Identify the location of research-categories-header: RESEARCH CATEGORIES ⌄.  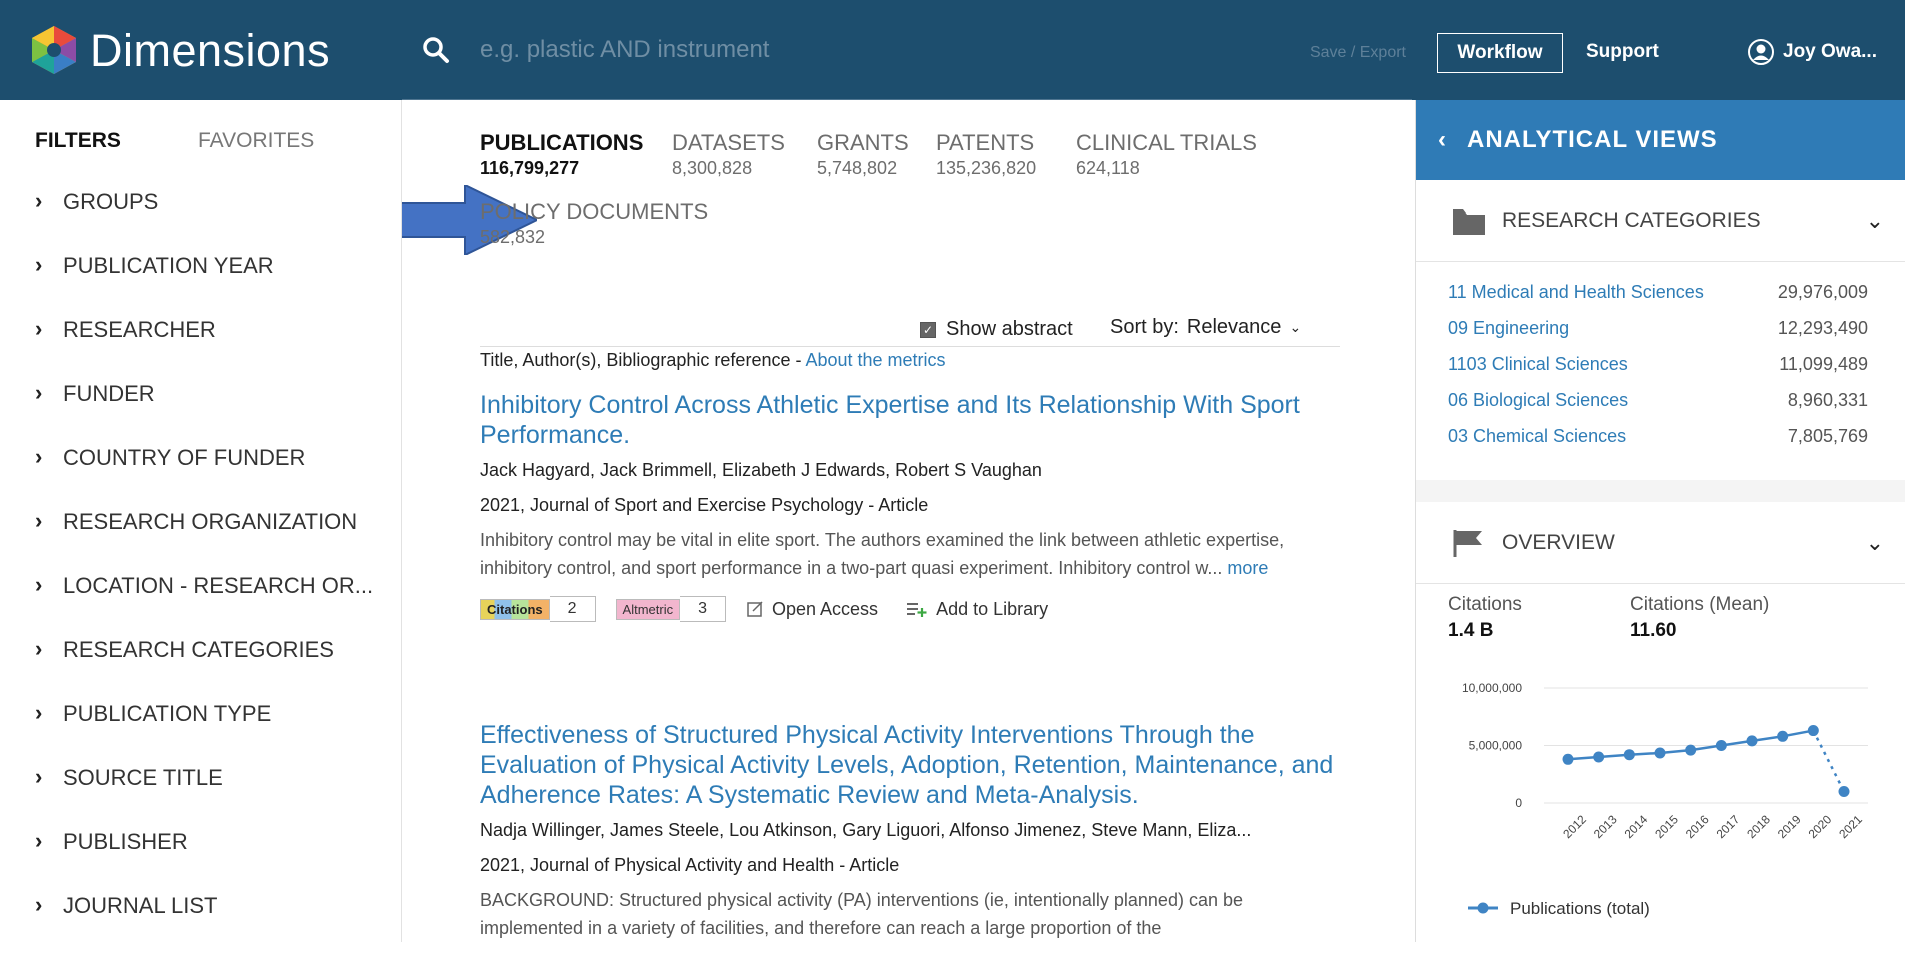
(1660, 221).